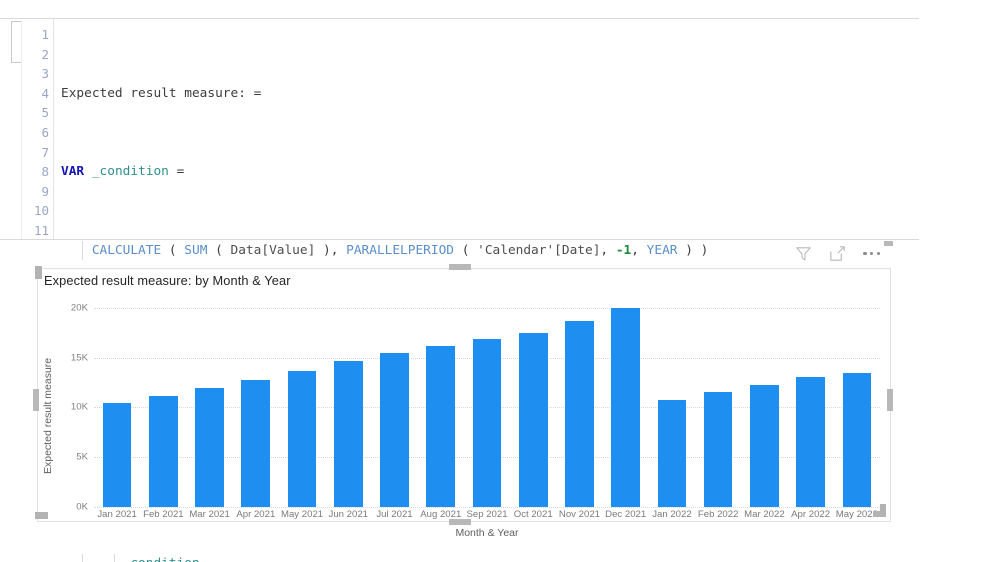 This screenshot has height=562, width=999. I want to click on date-column-token: 'Calendar'[Date], so click(539, 250).